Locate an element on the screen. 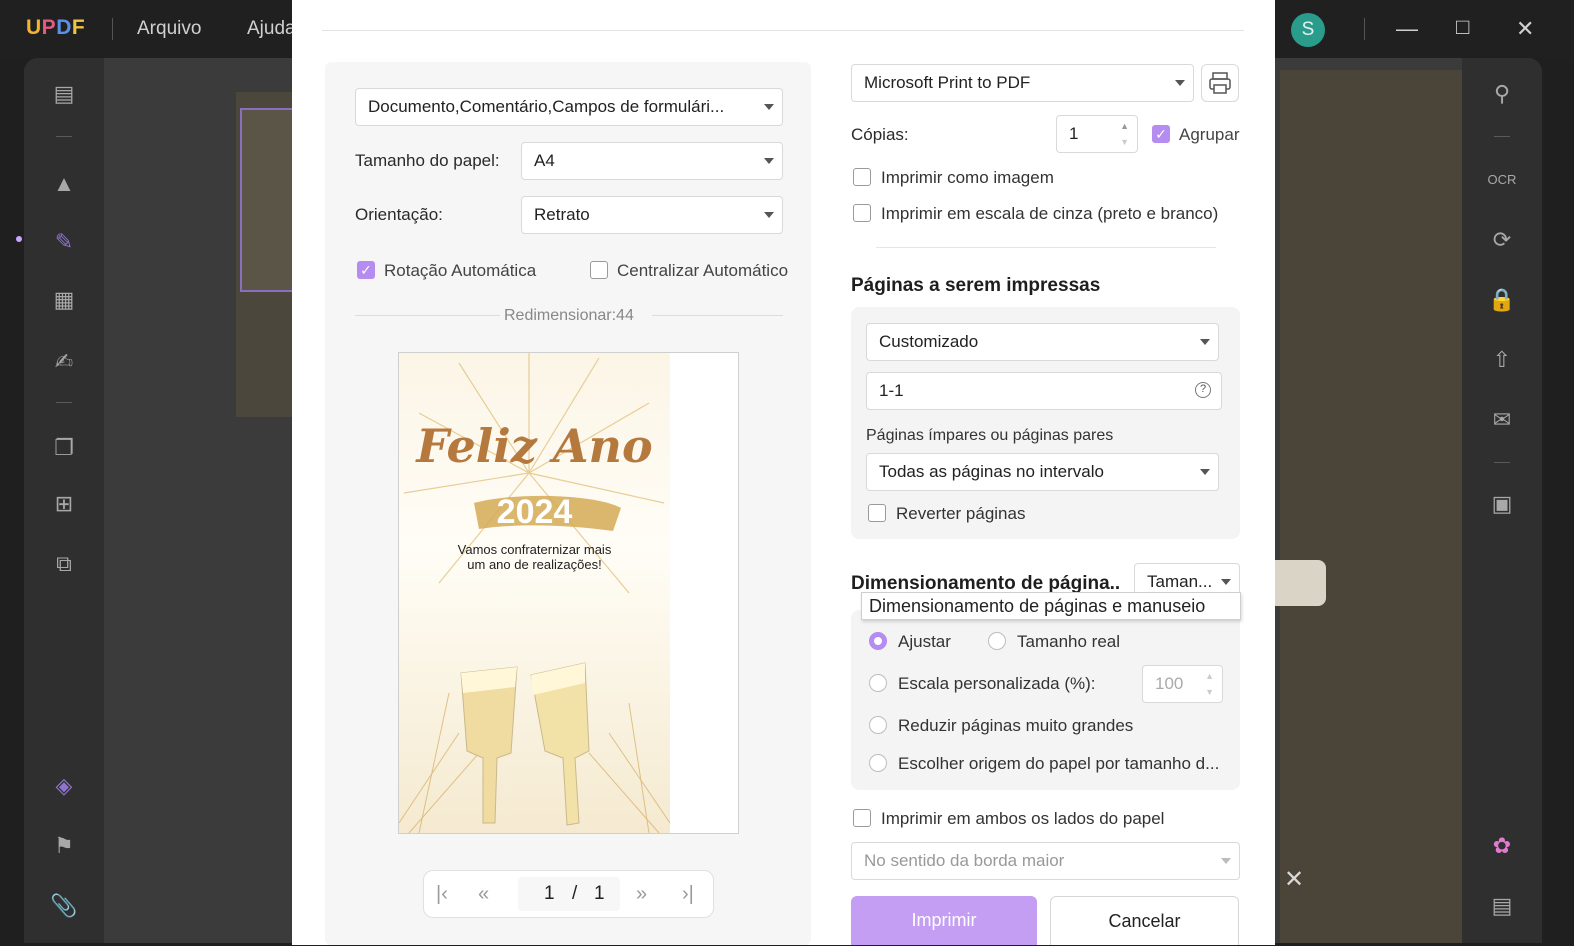 Image resolution: width=1574 pixels, height=946 pixels. preview-message-line2: um ano de realizações! is located at coordinates (534, 564).